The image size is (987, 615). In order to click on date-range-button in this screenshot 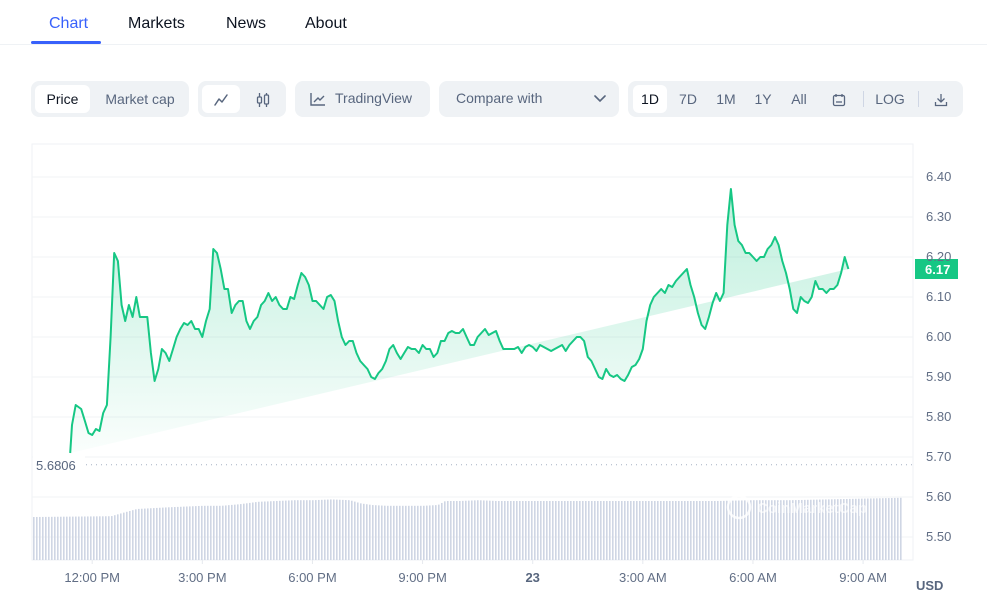, I will do `click(839, 99)`.